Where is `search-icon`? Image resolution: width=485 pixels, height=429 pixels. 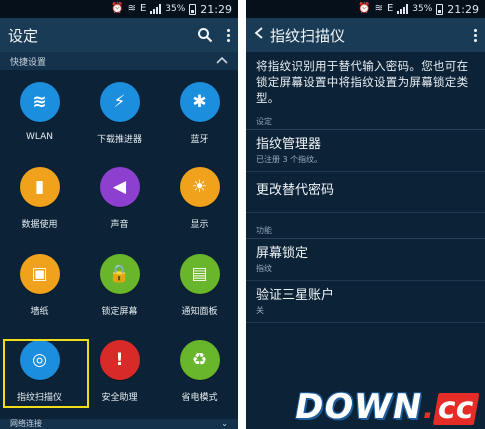 search-icon is located at coordinates (205, 35).